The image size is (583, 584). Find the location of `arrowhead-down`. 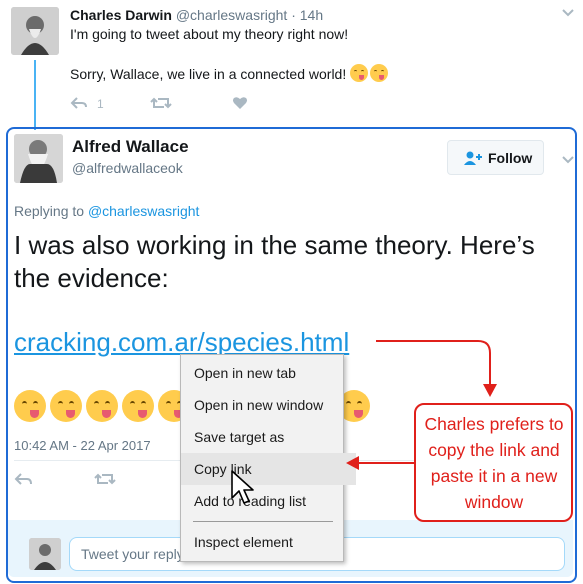

arrowhead-down is located at coordinates (490, 390).